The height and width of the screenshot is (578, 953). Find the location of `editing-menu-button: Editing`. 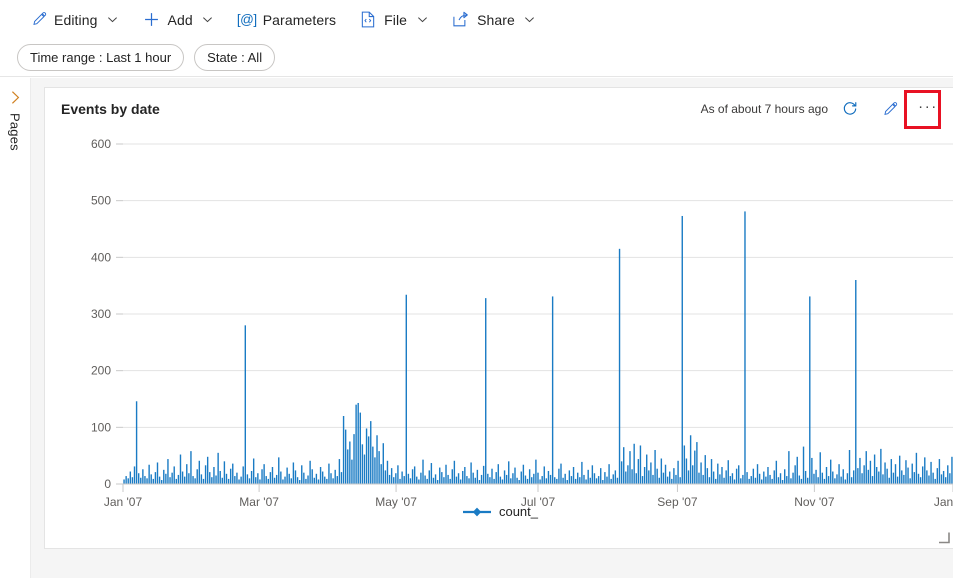

editing-menu-button: Editing is located at coordinates (74, 20).